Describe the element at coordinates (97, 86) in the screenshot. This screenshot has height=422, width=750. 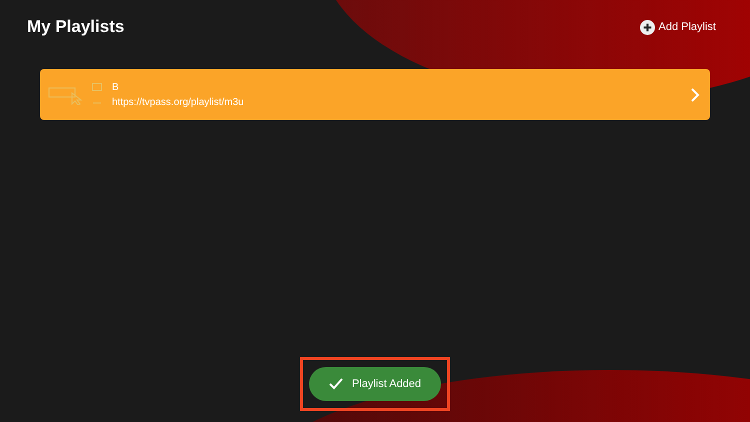
I see `tag-icon` at that location.